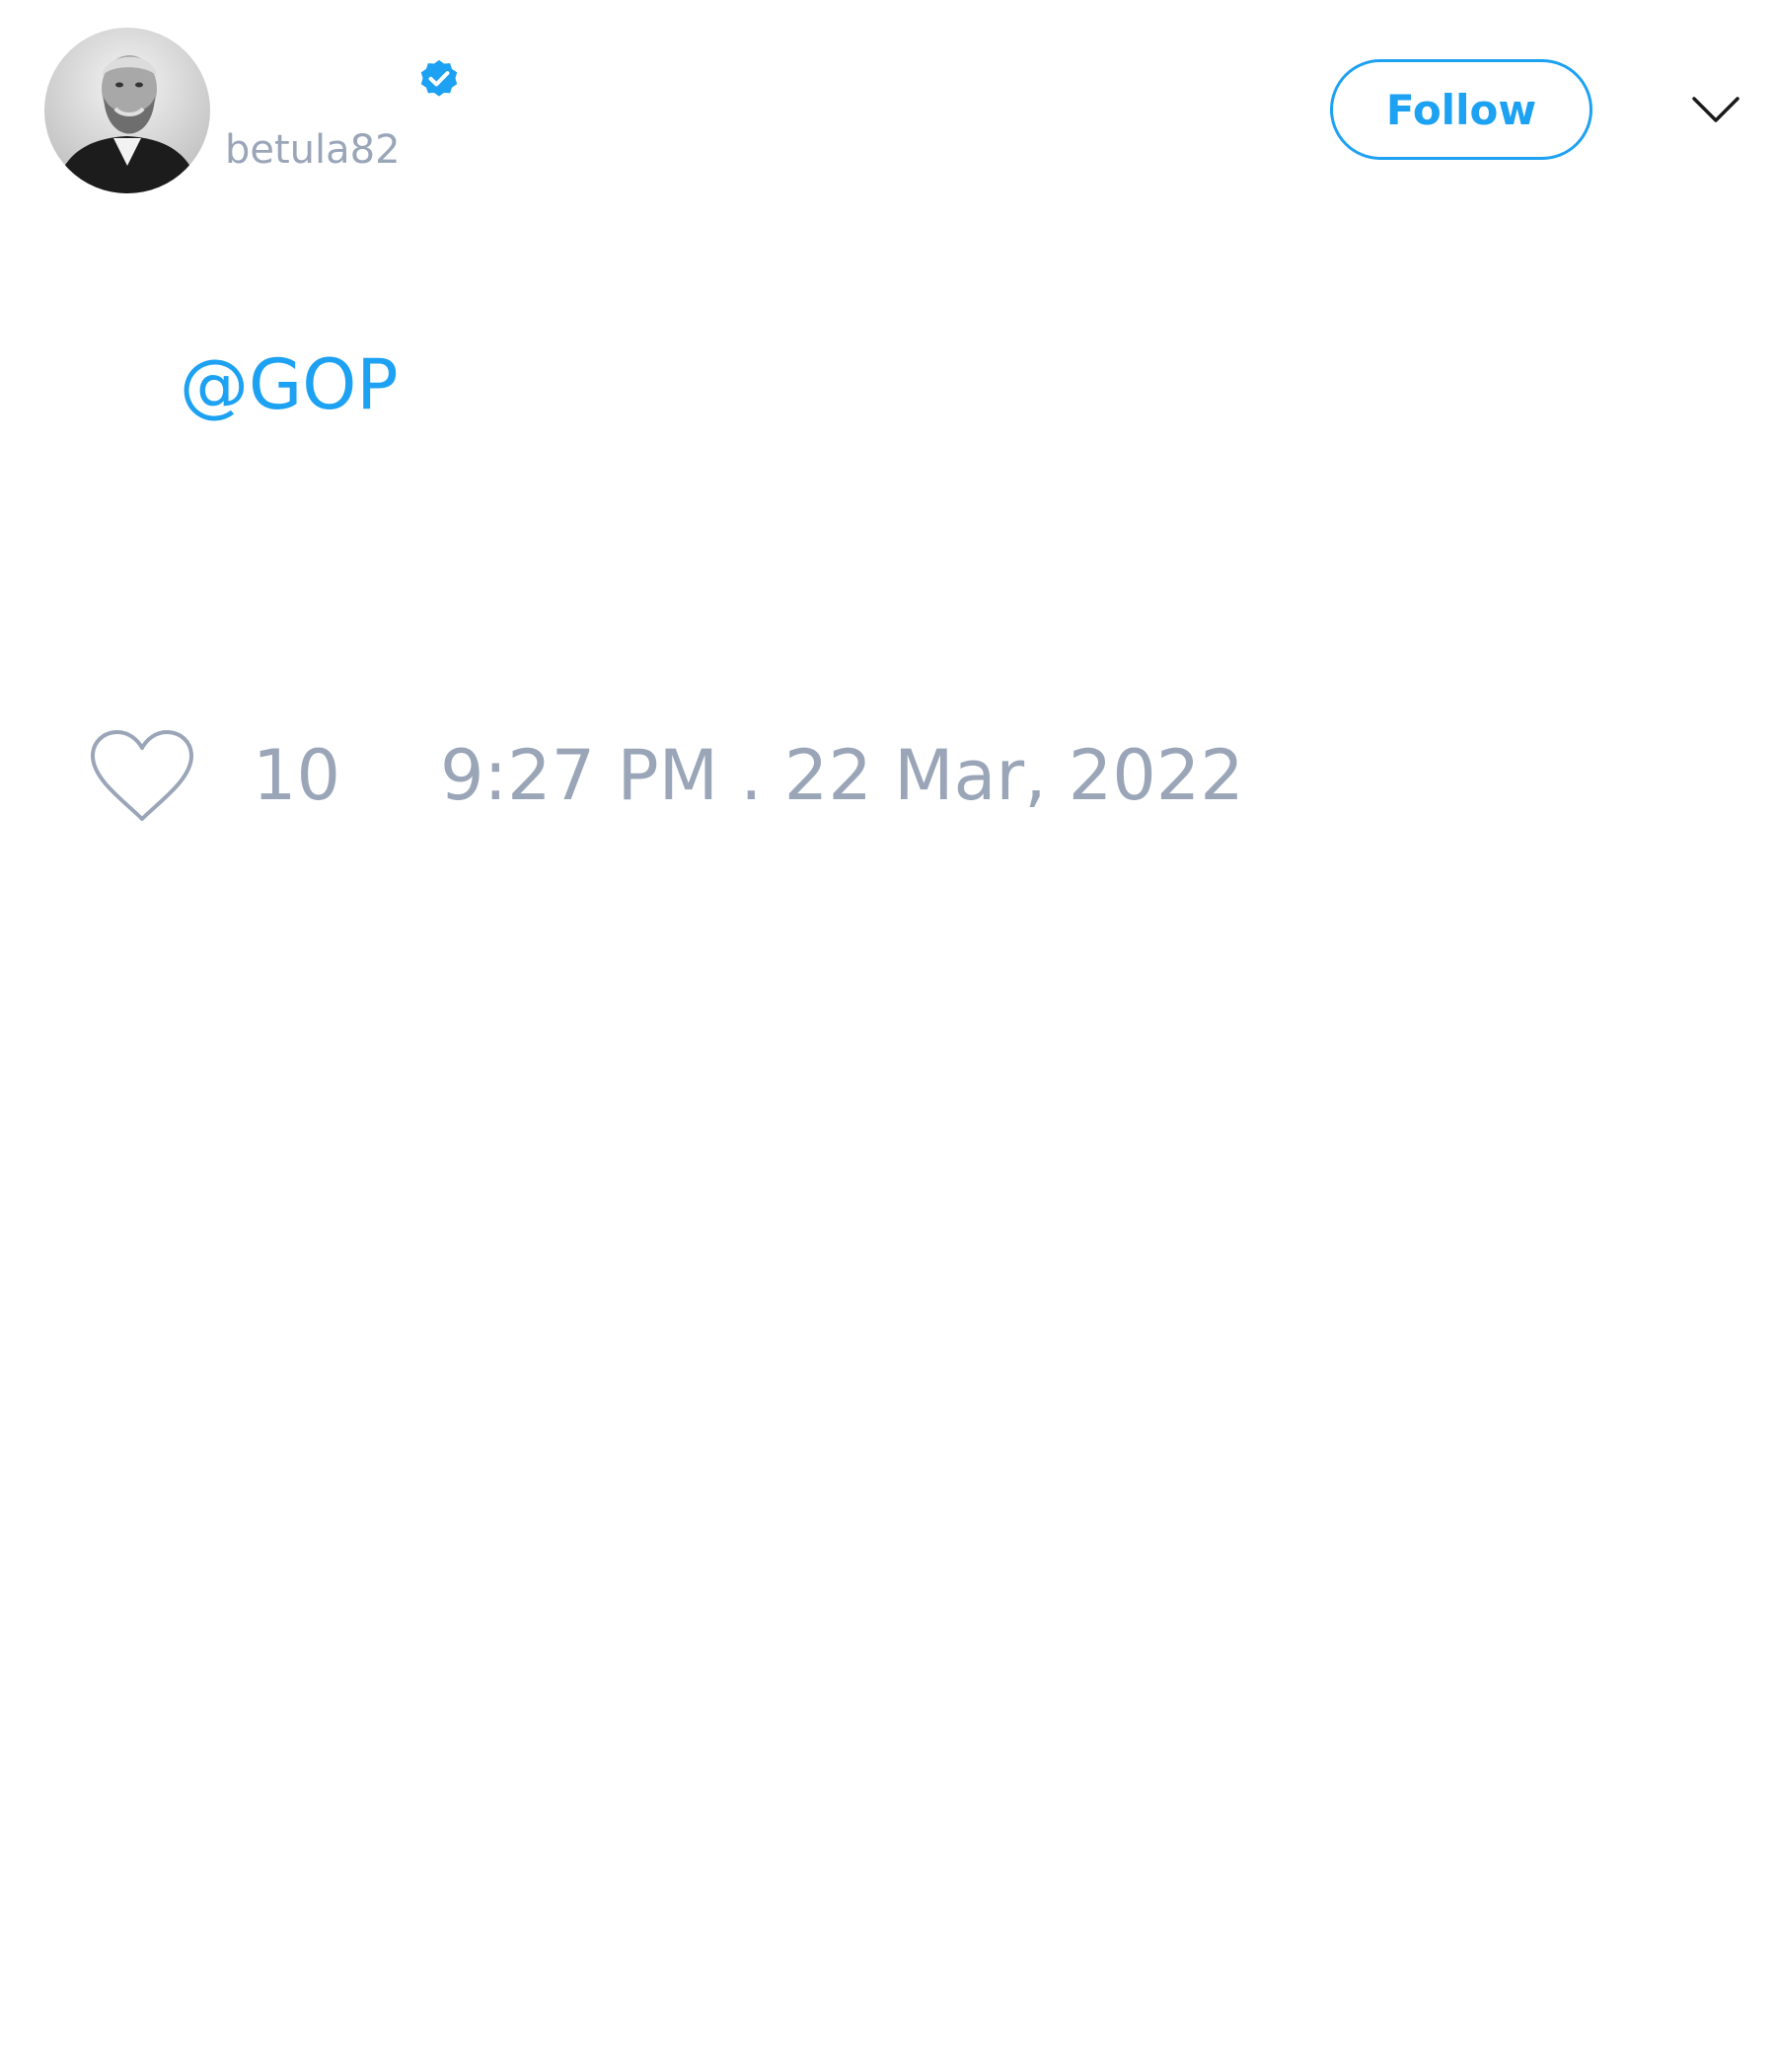  Describe the element at coordinates (439, 78) in the screenshot. I see `verified-badge-icon` at that location.